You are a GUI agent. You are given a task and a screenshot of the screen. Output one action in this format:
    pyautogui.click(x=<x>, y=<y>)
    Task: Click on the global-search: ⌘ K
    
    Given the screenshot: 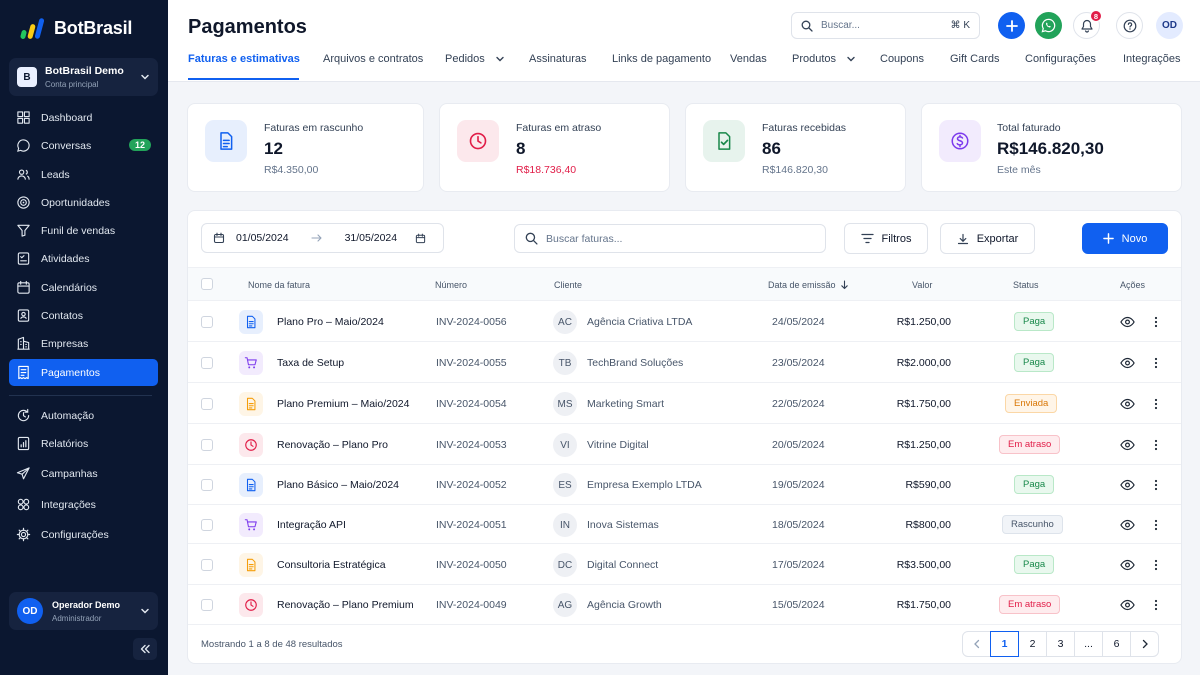 What is the action you would take?
    pyautogui.click(x=885, y=25)
    